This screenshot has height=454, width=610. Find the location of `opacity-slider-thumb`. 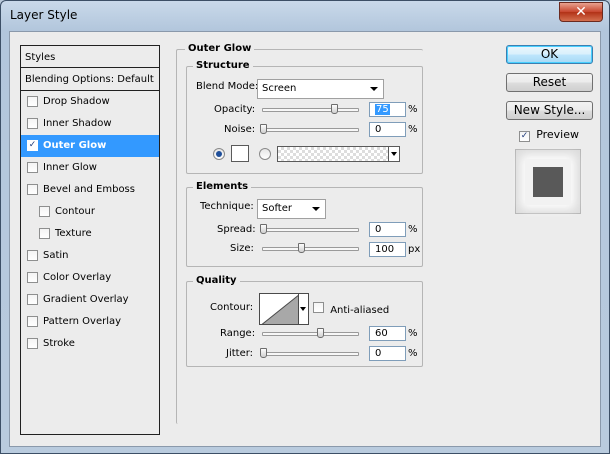

opacity-slider-thumb is located at coordinates (335, 109).